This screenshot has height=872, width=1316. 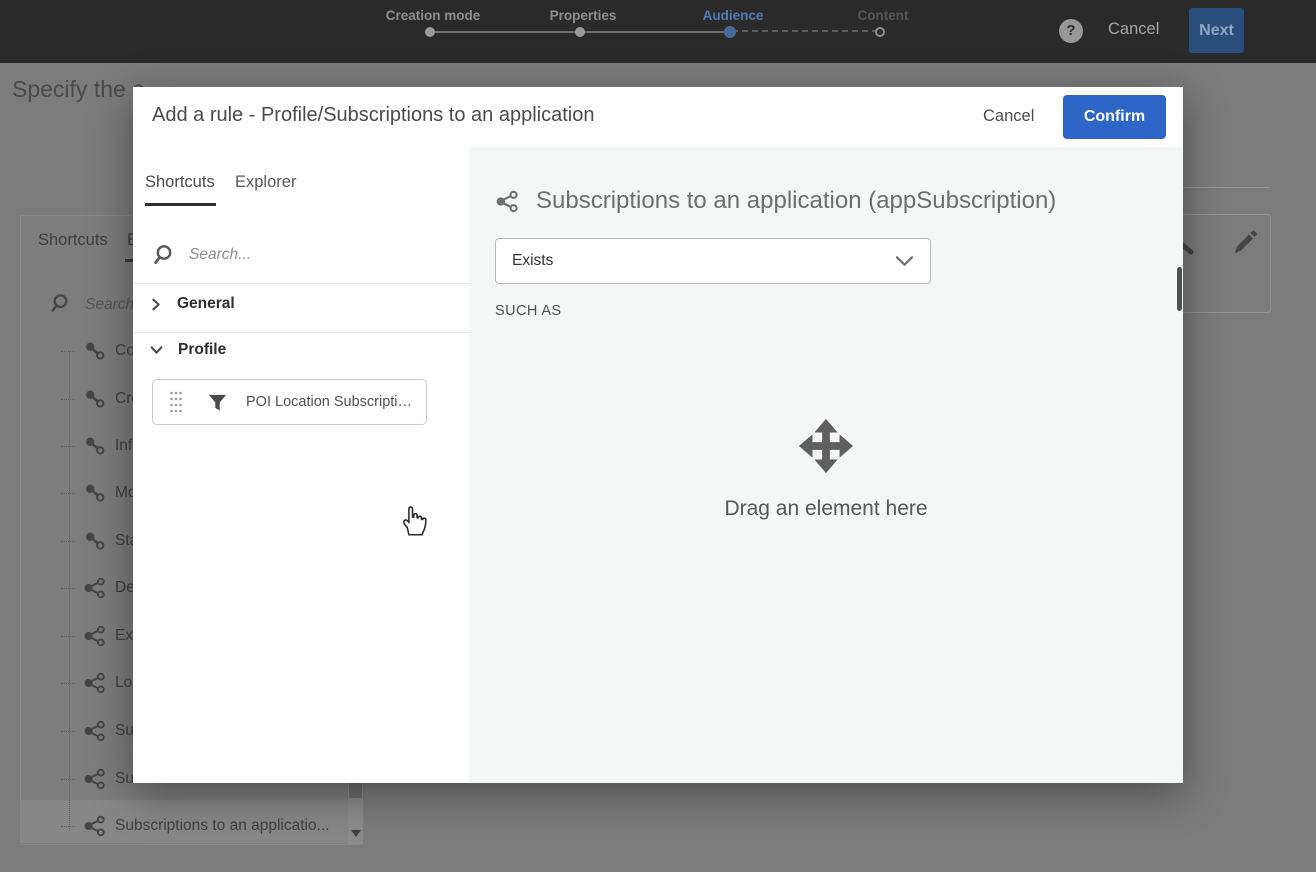 I want to click on step-dot-creation-mode, so click(x=430, y=32).